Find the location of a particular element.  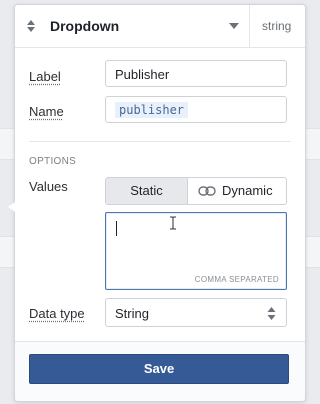

chevron-down-icon is located at coordinates (234, 26).